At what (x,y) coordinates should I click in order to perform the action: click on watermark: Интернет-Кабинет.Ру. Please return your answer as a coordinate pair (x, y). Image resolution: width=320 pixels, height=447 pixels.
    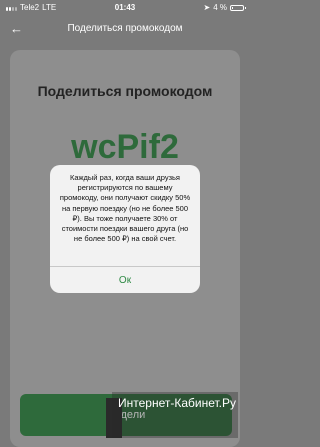
    Looking at the image, I should click on (175, 415).